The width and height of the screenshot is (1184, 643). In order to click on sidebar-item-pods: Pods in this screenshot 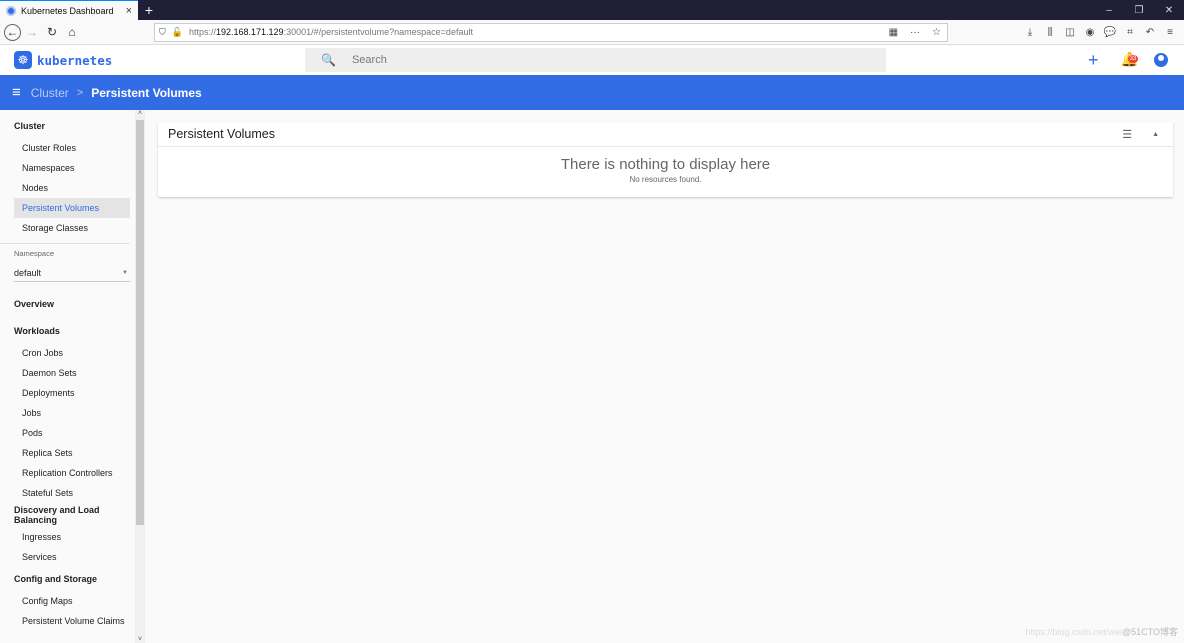, I will do `click(65, 433)`.